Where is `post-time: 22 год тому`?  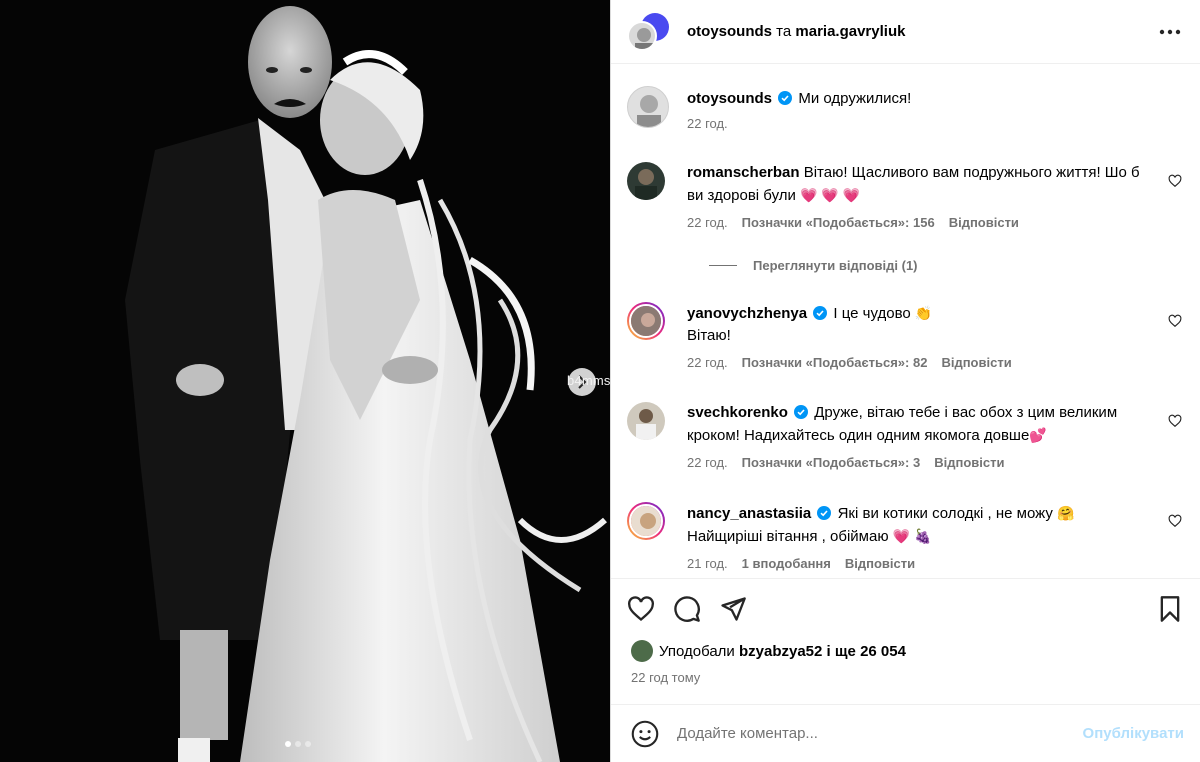
post-time: 22 год тому is located at coordinates (666, 677).